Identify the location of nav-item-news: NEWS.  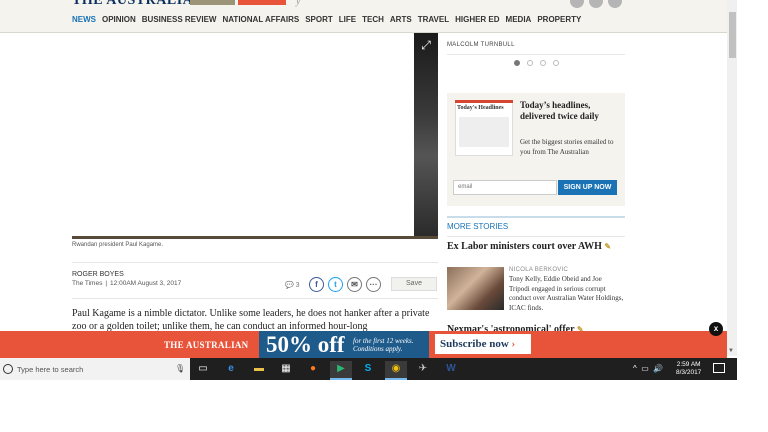
(84, 19).